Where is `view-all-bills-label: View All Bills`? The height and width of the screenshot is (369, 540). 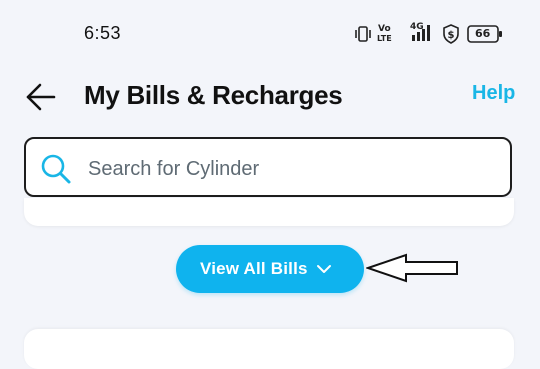
view-all-bills-label: View All Bills is located at coordinates (254, 268).